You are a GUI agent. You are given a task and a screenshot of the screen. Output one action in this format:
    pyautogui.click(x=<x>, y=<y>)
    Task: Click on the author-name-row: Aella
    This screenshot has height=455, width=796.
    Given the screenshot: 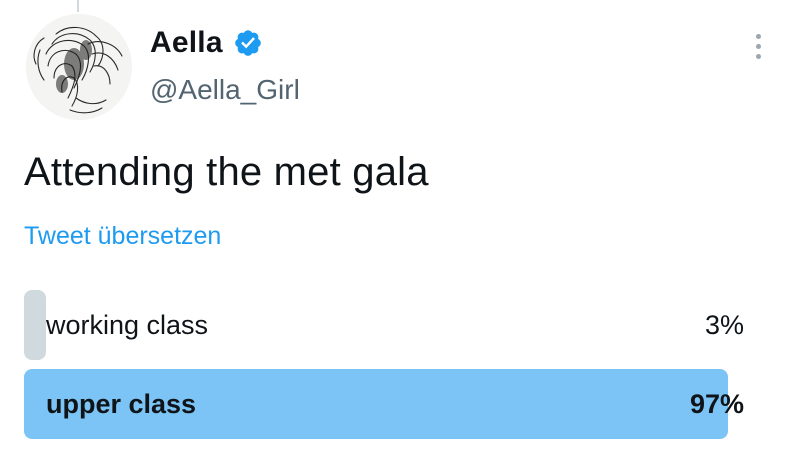 What is the action you would take?
    pyautogui.click(x=206, y=43)
    